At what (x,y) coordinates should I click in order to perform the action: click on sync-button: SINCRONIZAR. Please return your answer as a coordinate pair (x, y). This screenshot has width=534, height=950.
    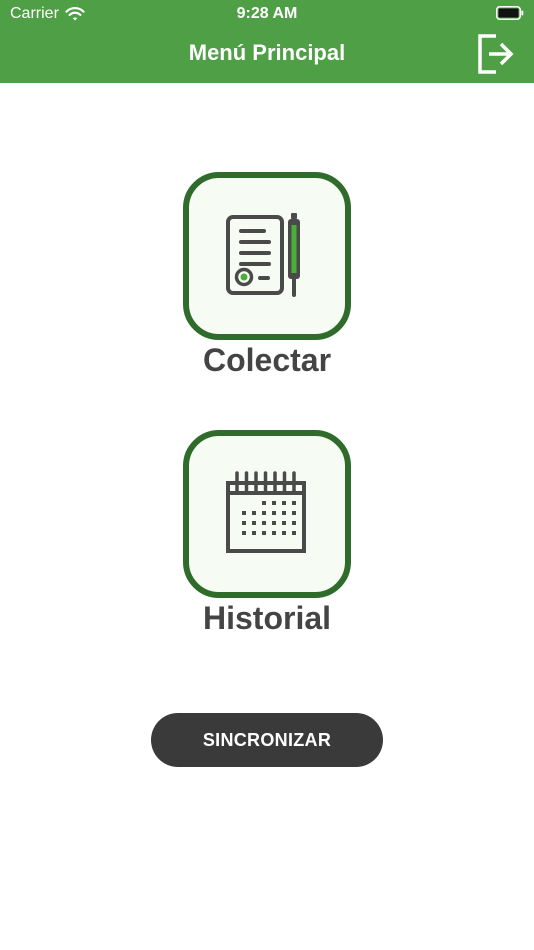
    Looking at the image, I should click on (267, 740).